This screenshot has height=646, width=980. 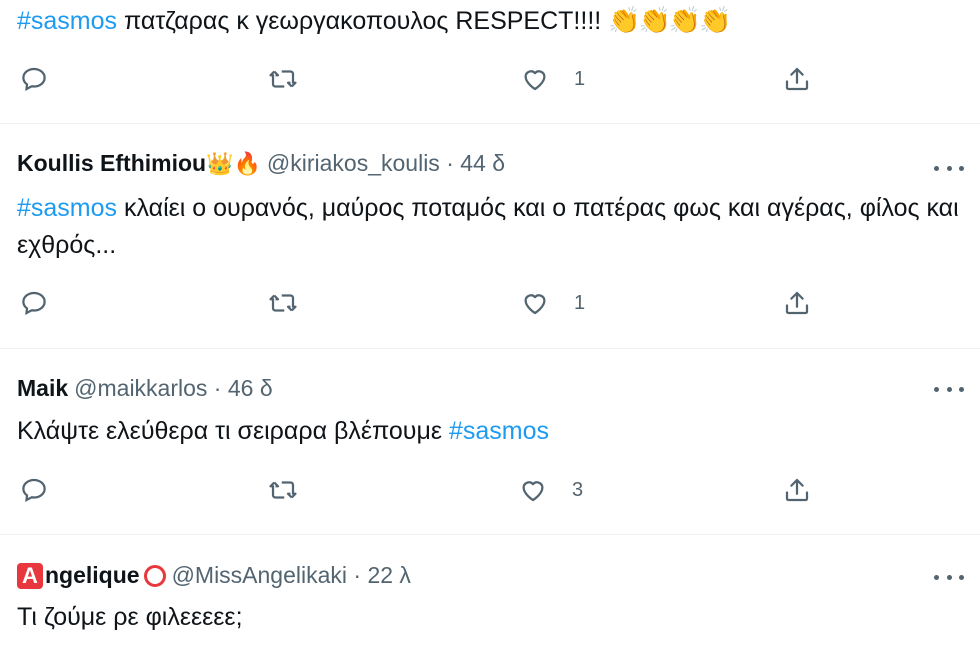 What do you see at coordinates (42, 388) in the screenshot?
I see `display-name: Maik` at bounding box center [42, 388].